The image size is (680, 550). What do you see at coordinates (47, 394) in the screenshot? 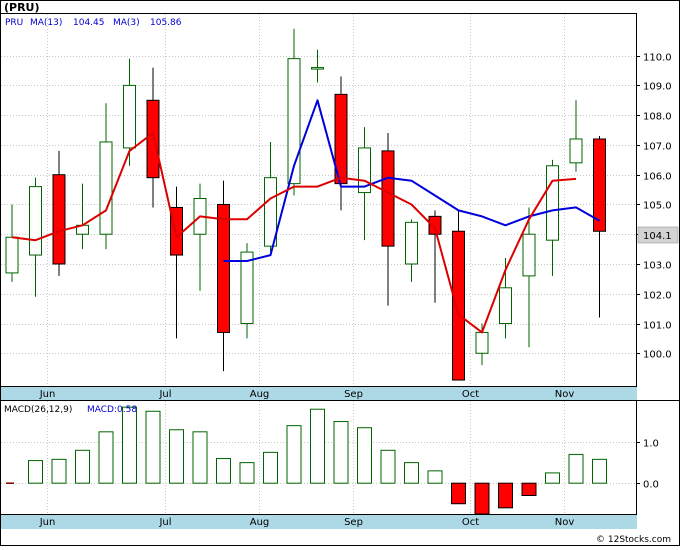
I see `price-x-tick-label: Jun` at bounding box center [47, 394].